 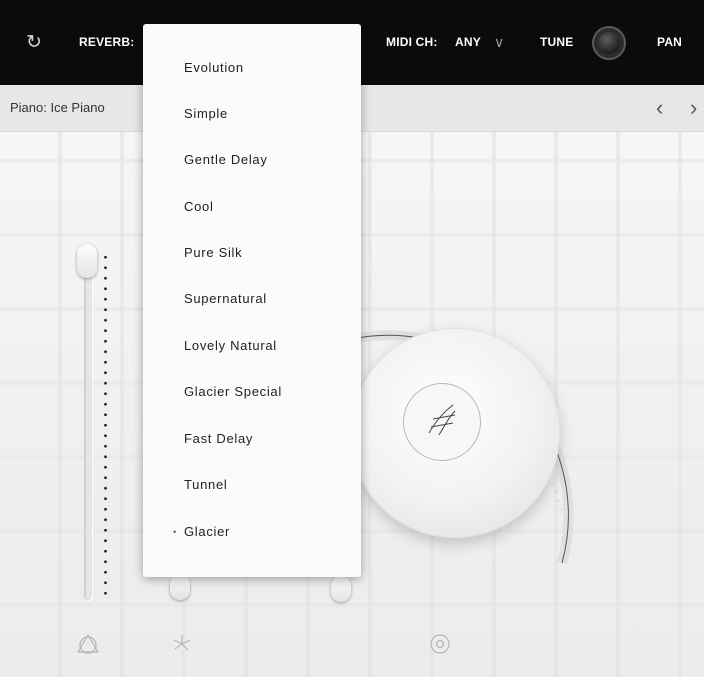 What do you see at coordinates (412, 42) in the screenshot?
I see `midi-channel-label: MIDI CH:` at bounding box center [412, 42].